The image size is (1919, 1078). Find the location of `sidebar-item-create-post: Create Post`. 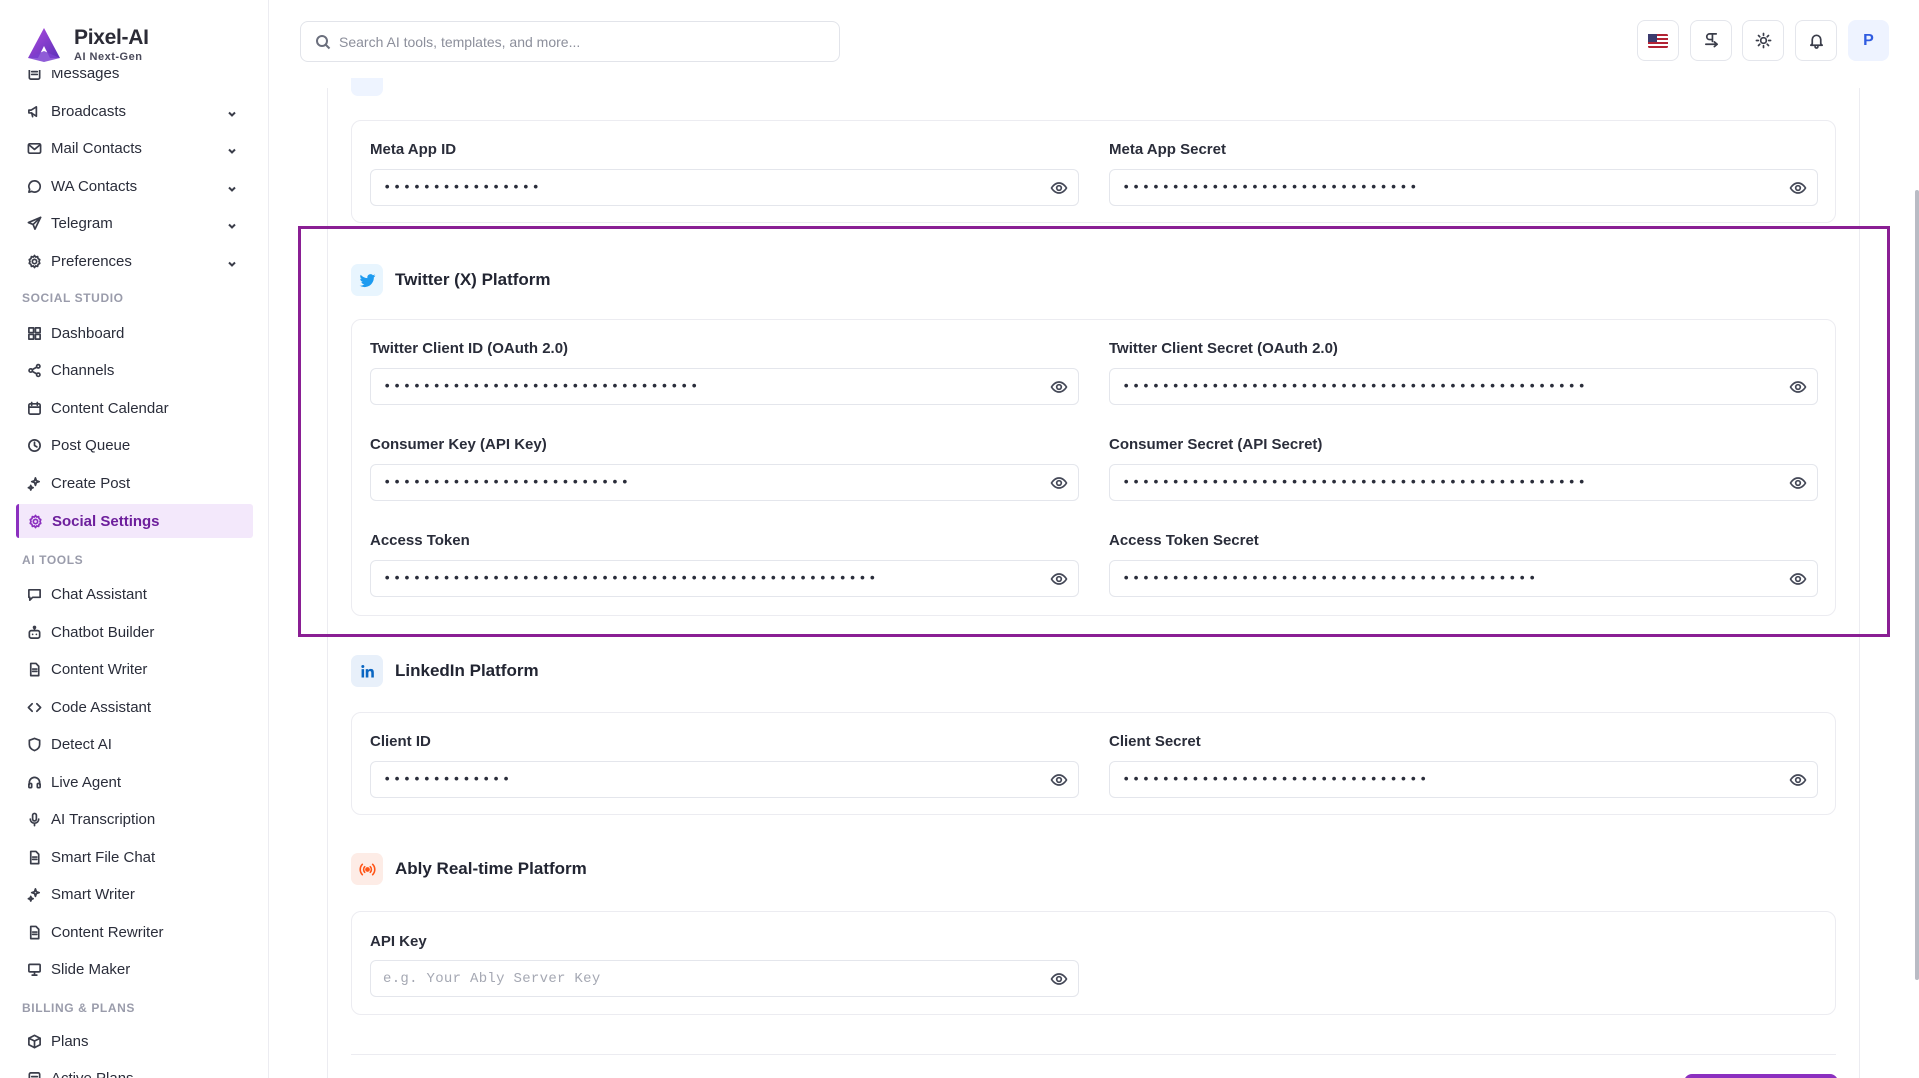

sidebar-item-create-post: Create Post is located at coordinates (134, 483).